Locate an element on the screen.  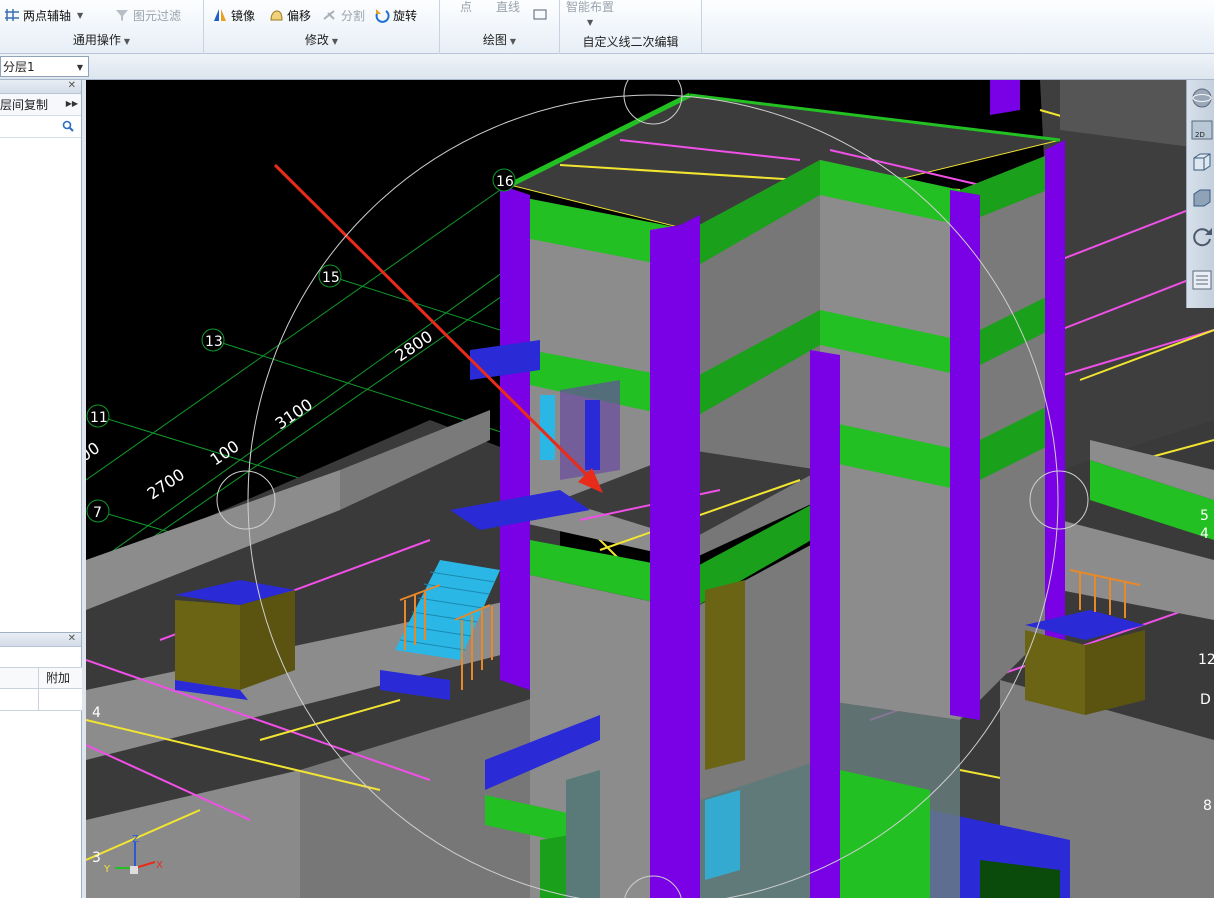
axis-label-4: 4 is located at coordinates (96, 713).